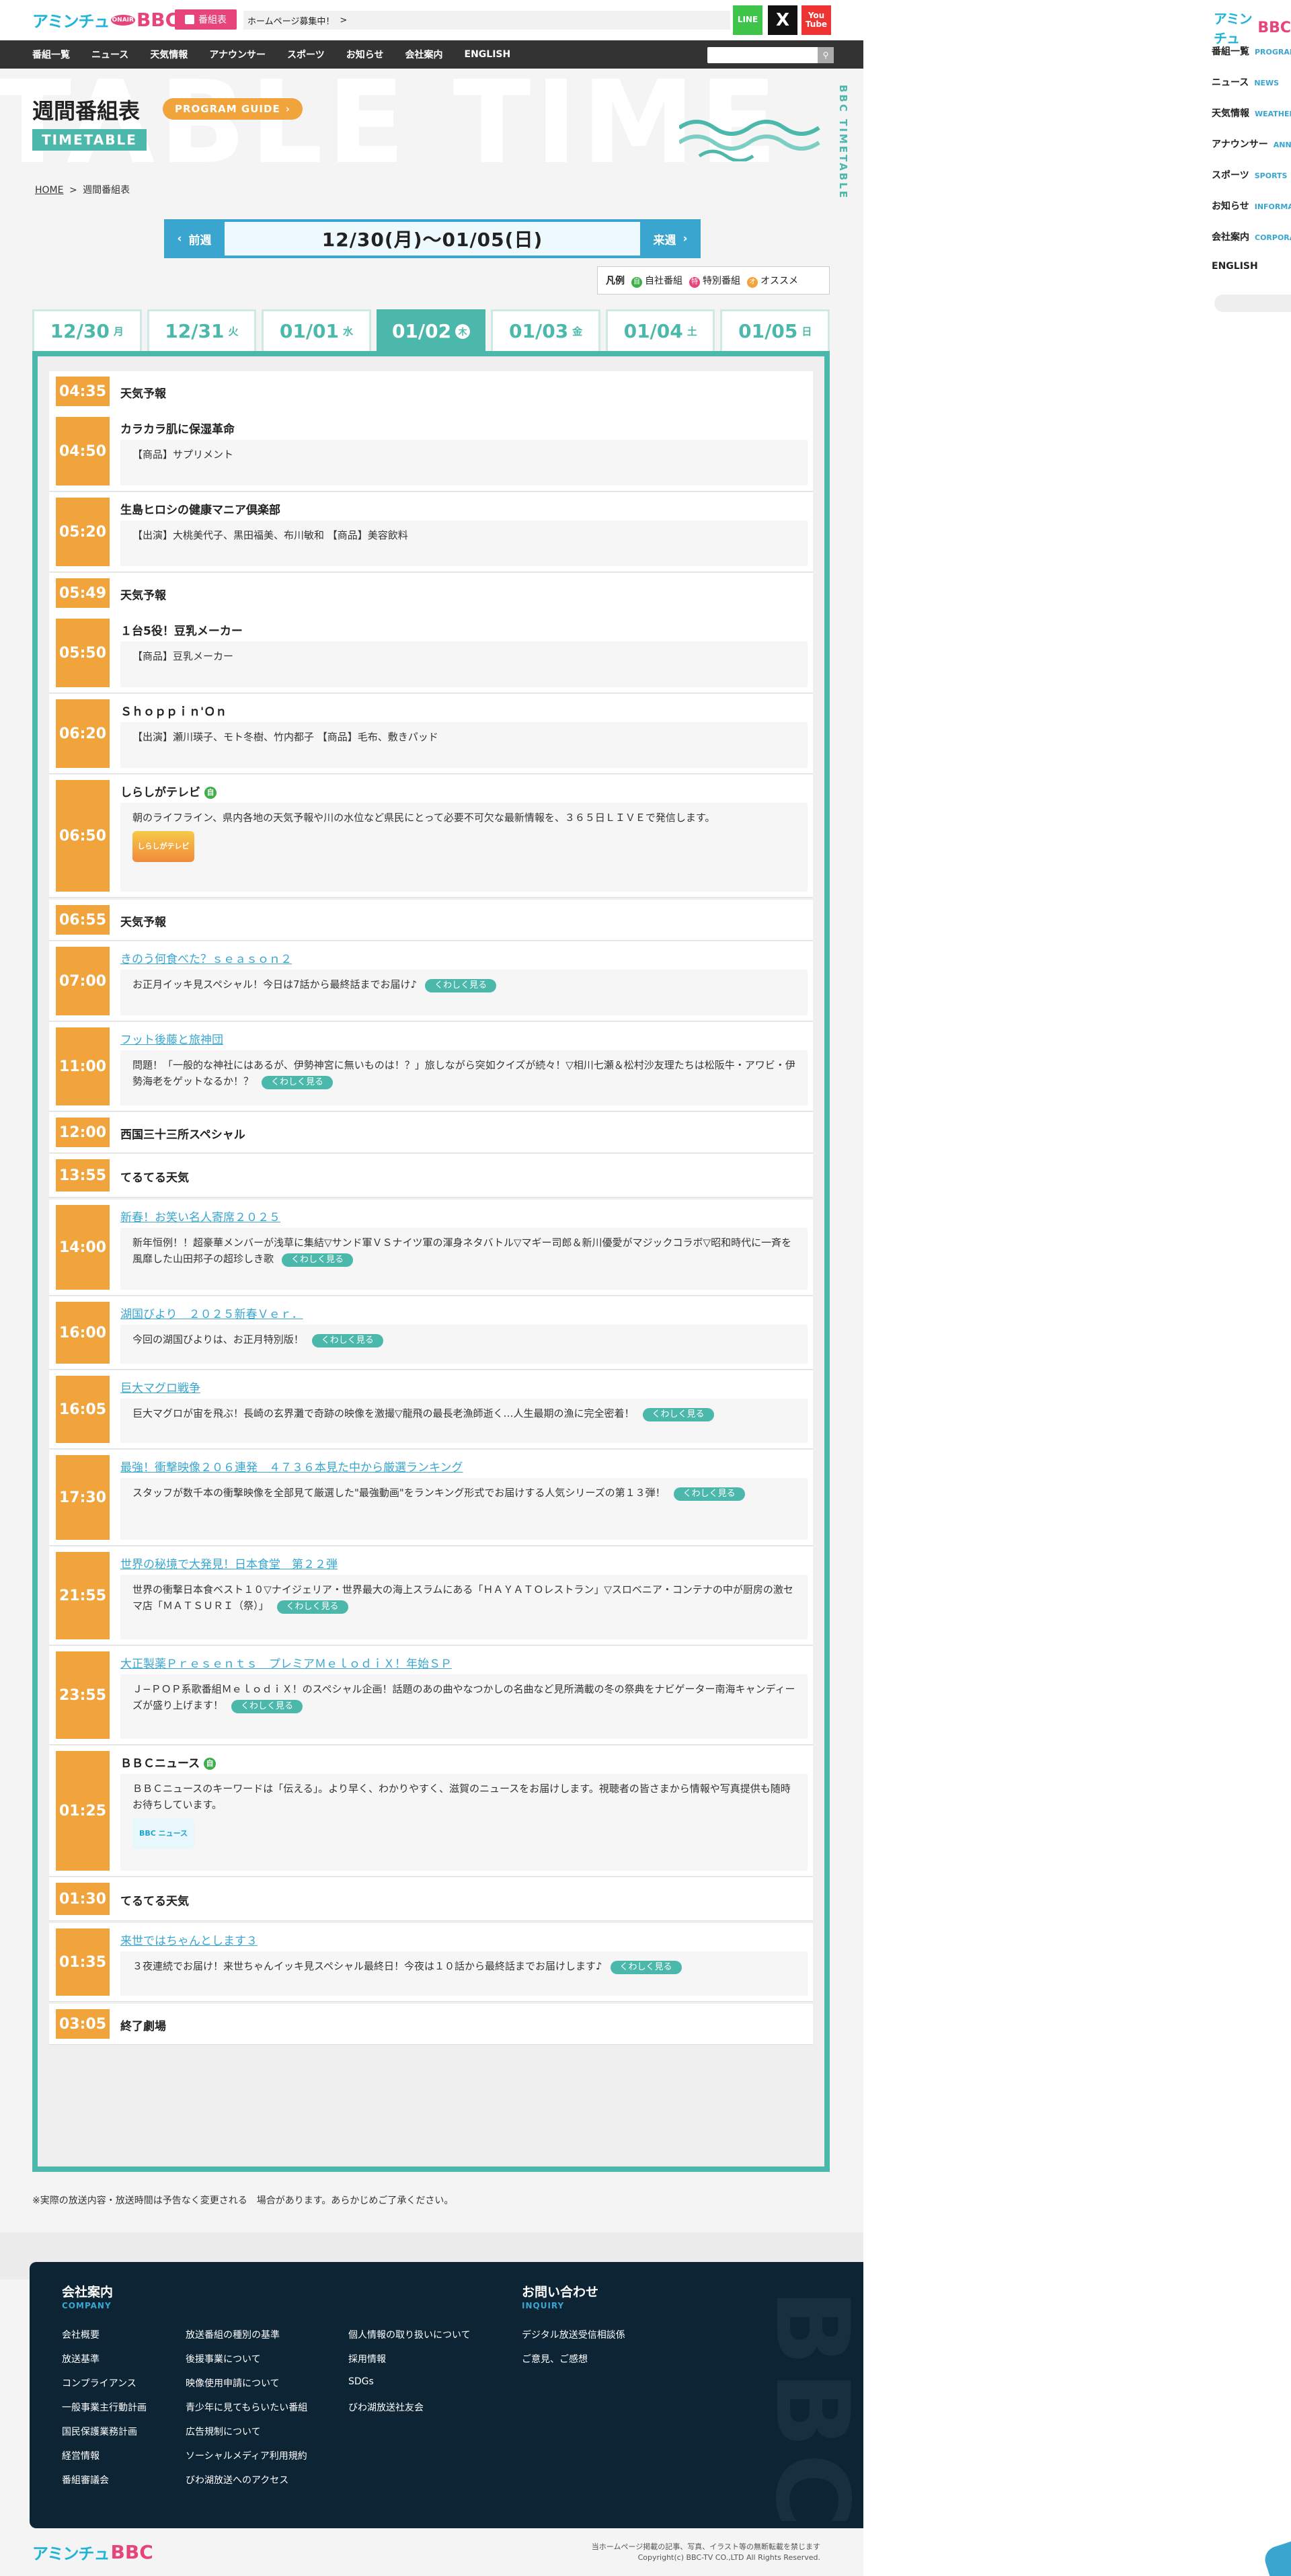  I want to click on day-tab: 12/30 月, so click(87, 330).